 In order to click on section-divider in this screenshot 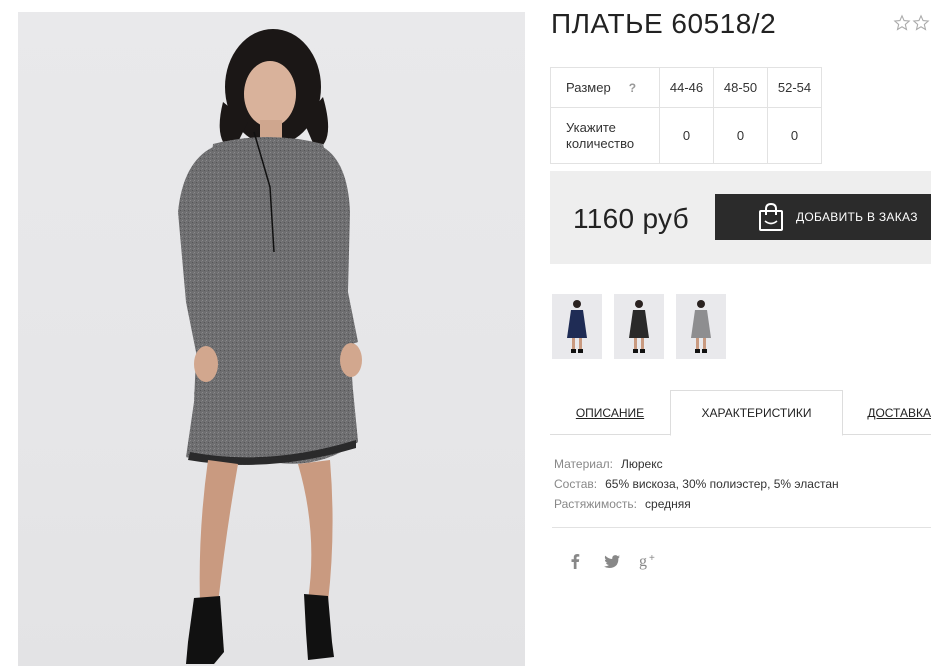, I will do `click(741, 527)`.